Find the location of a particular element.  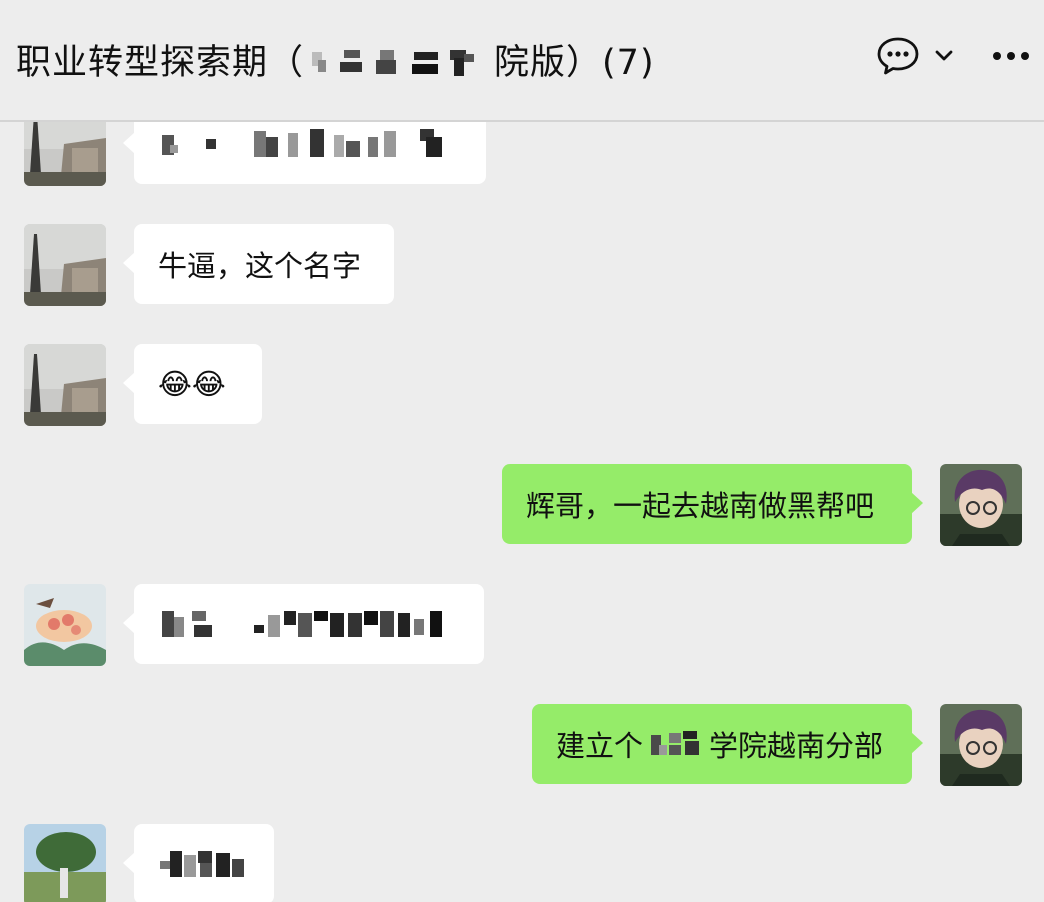

message-text-prefix: 建立个 is located at coordinates (600, 746).